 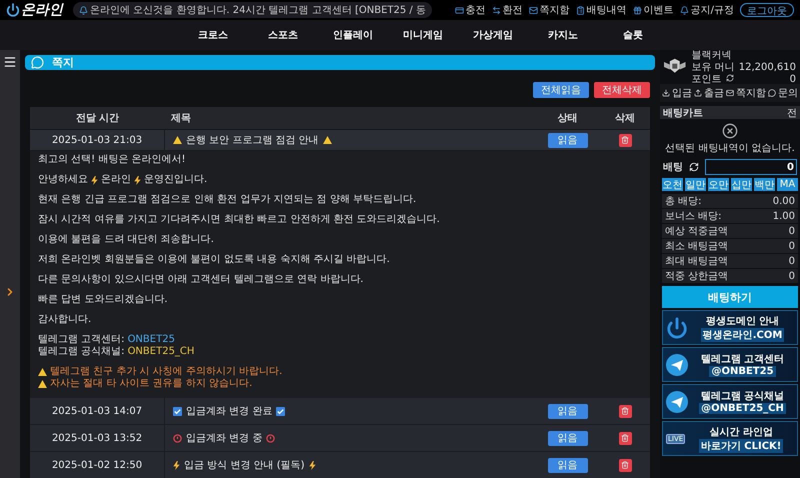 What do you see at coordinates (746, 93) in the screenshot?
I see `account-tab: 쪽지함` at bounding box center [746, 93].